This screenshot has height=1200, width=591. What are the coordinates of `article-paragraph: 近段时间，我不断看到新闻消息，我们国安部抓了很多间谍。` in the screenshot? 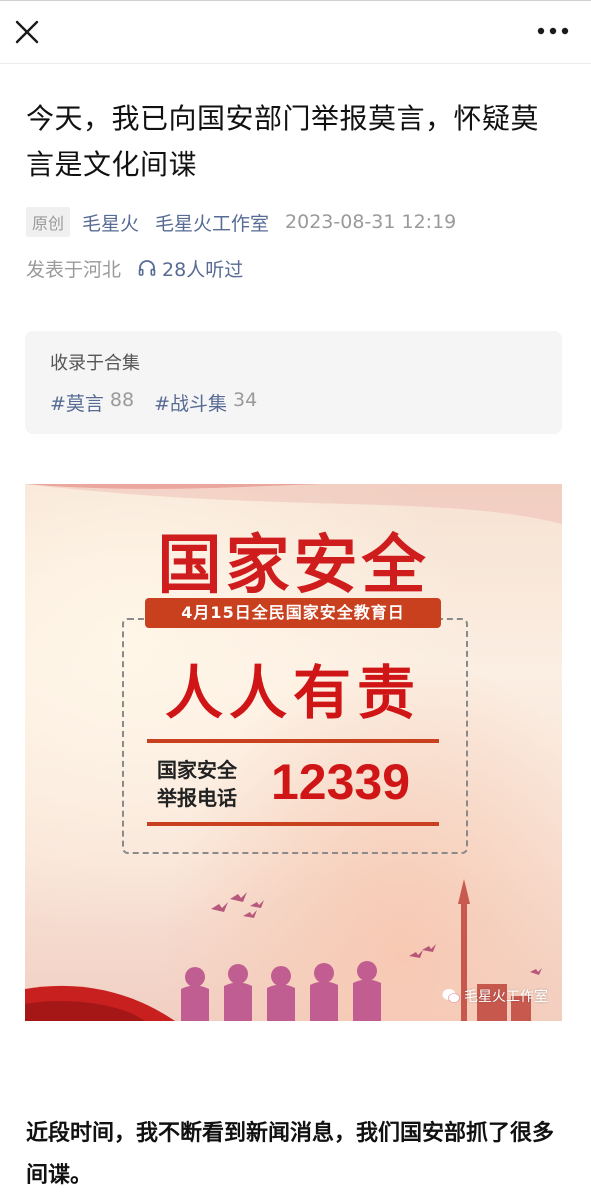 It's located at (290, 1154).